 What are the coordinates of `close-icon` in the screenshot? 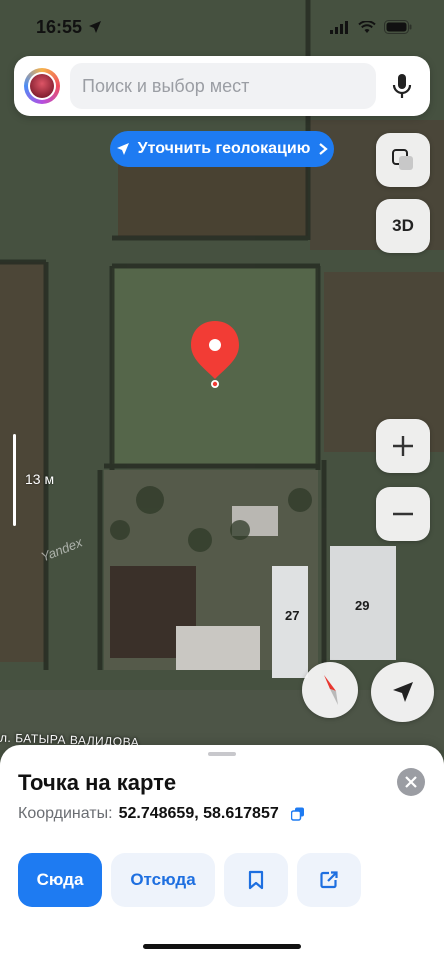 It's located at (411, 782).